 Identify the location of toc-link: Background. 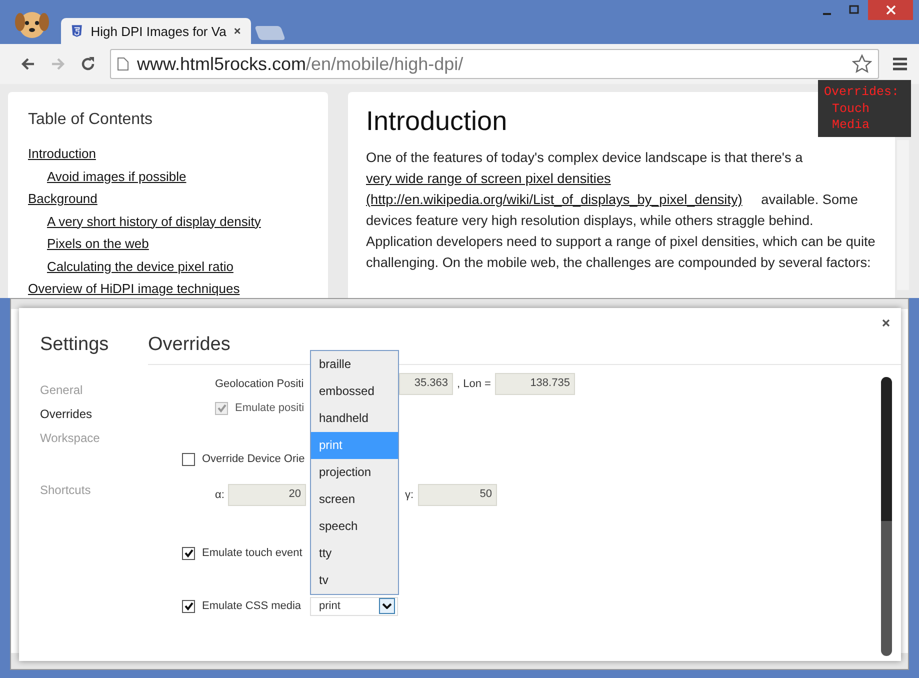
(63, 199).